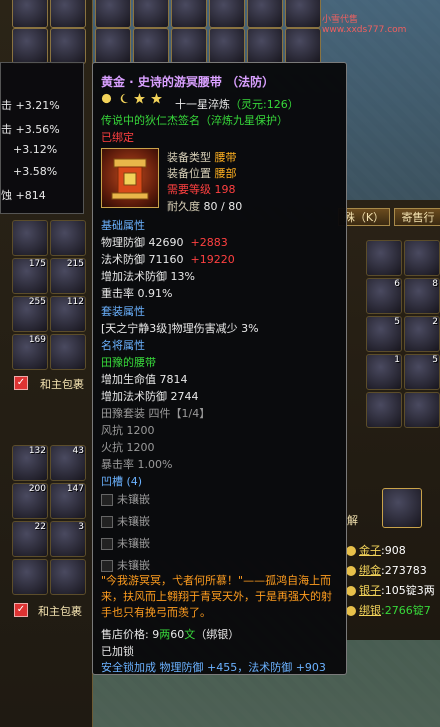  I want to click on with-main-pack-label: 和主包裹, so click(62, 384).